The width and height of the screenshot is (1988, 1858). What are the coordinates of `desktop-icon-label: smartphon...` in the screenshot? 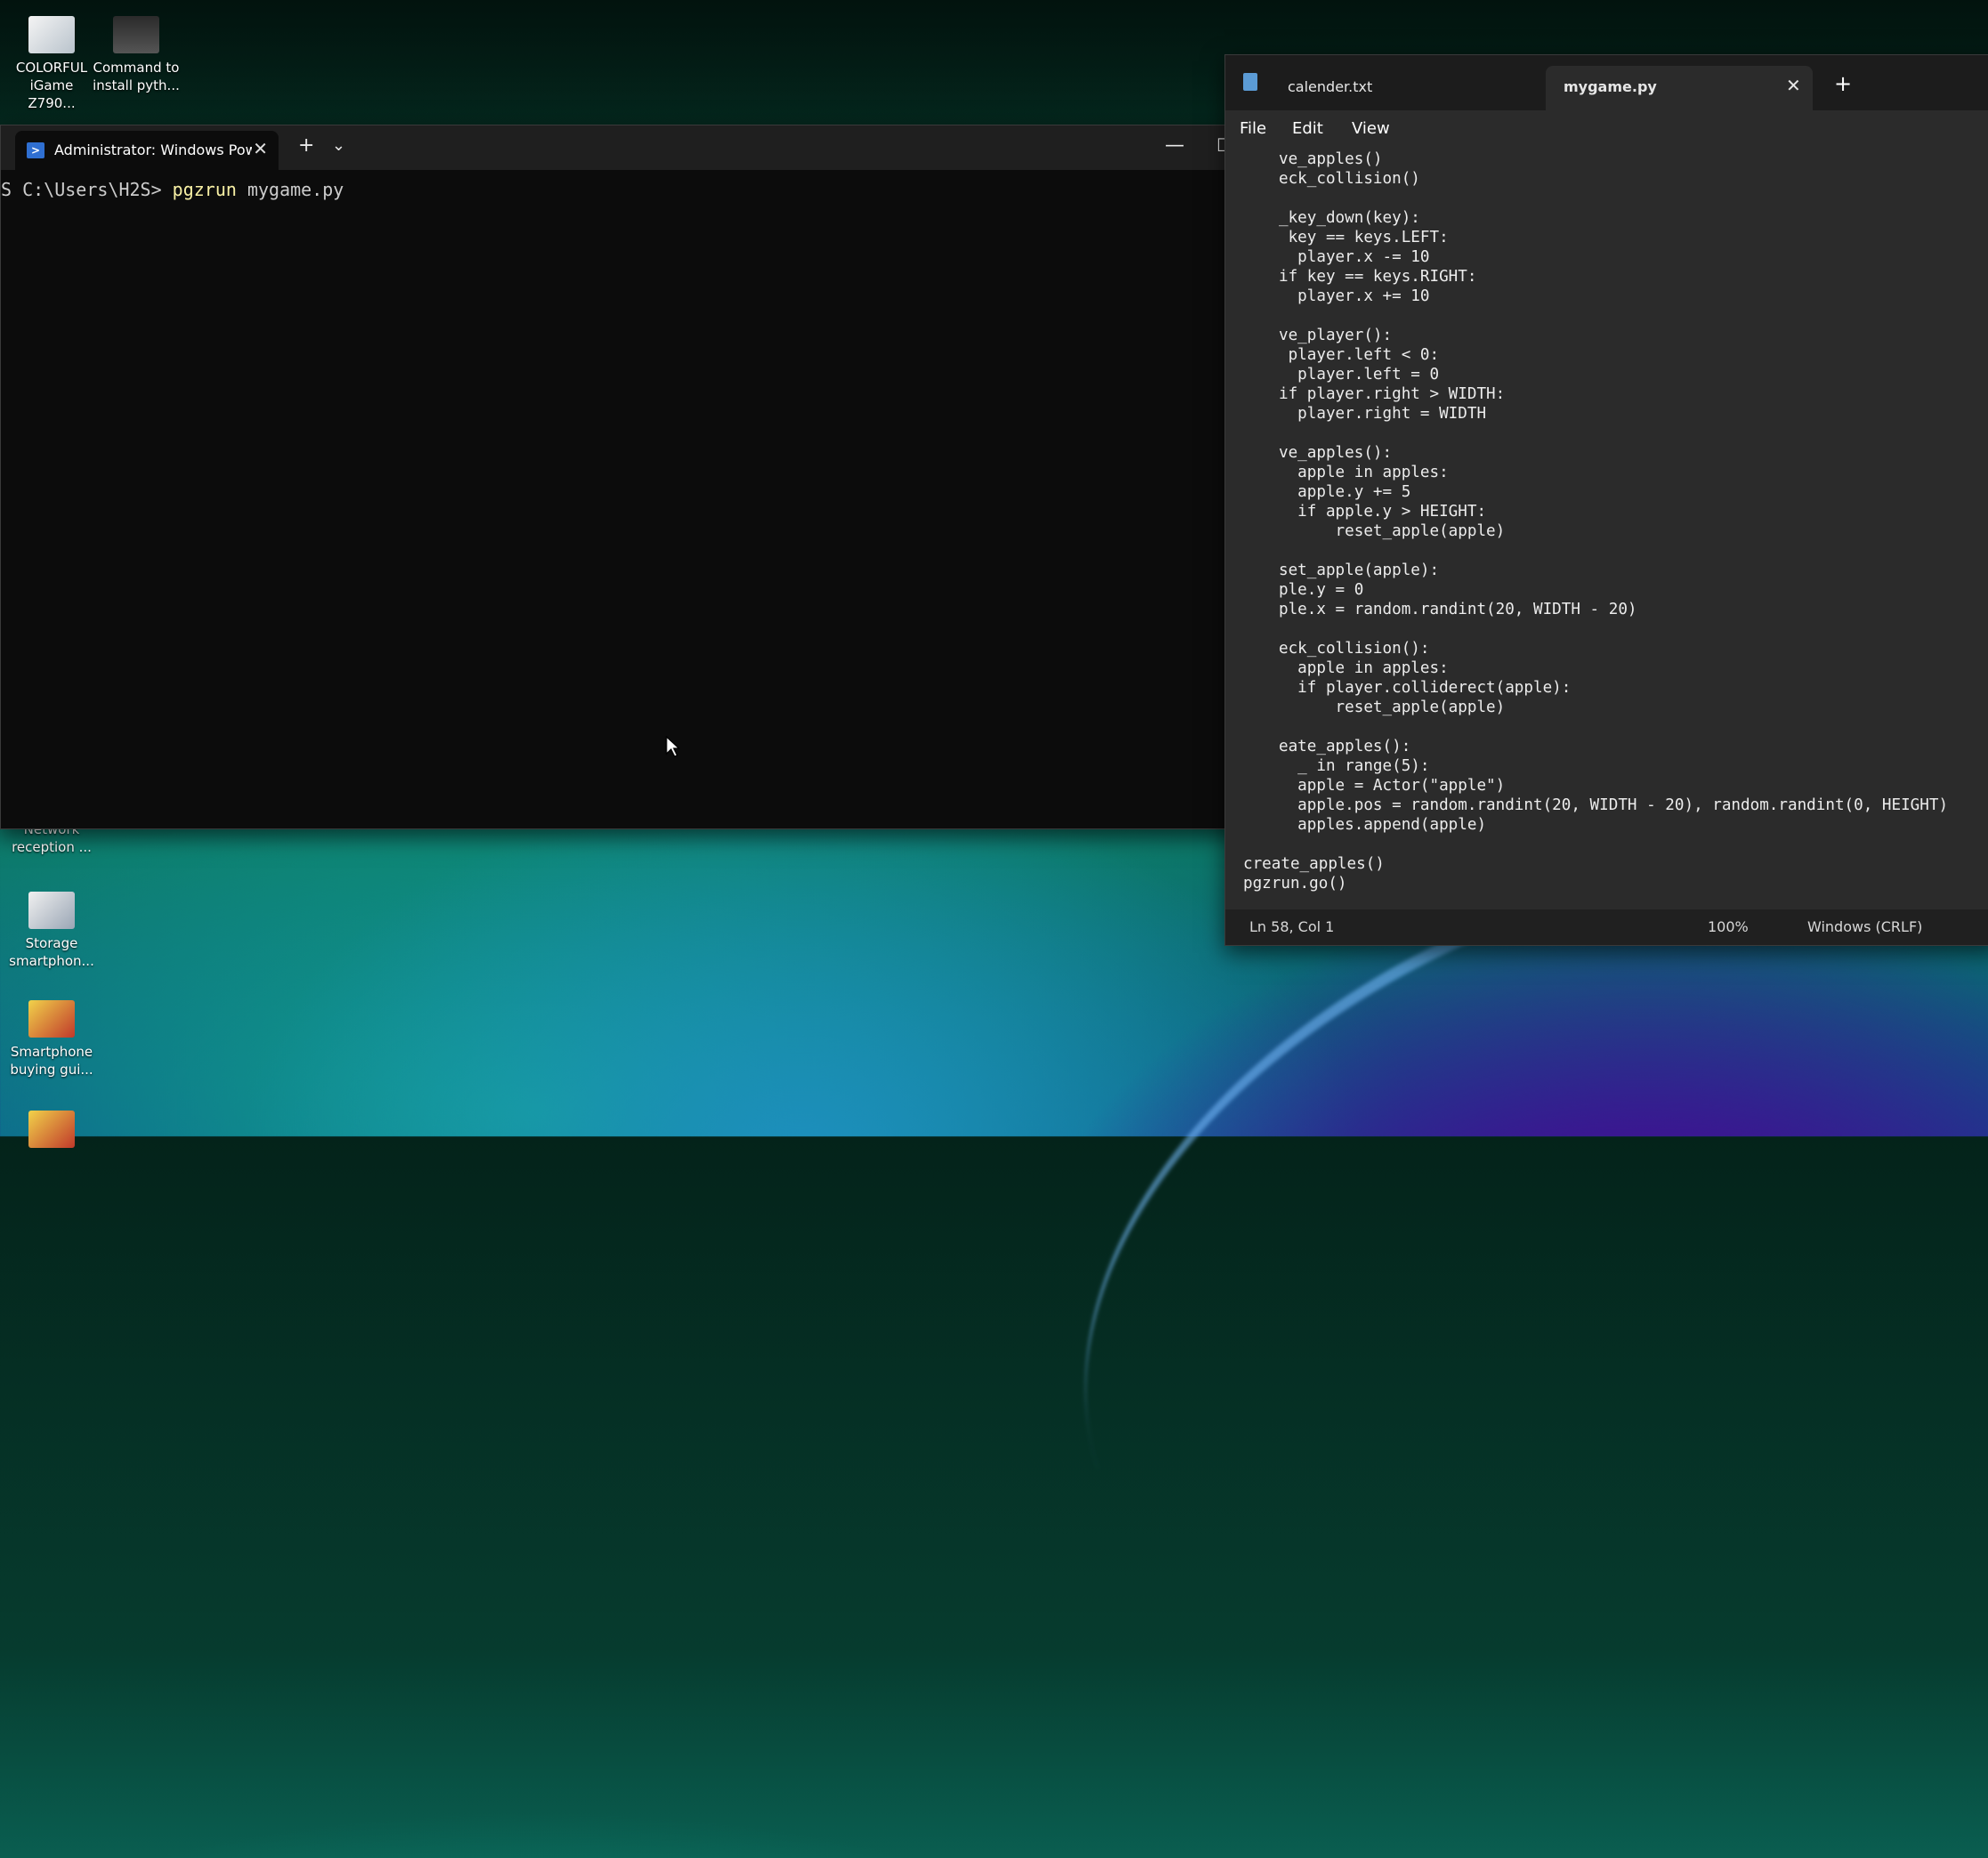 It's located at (52, 961).